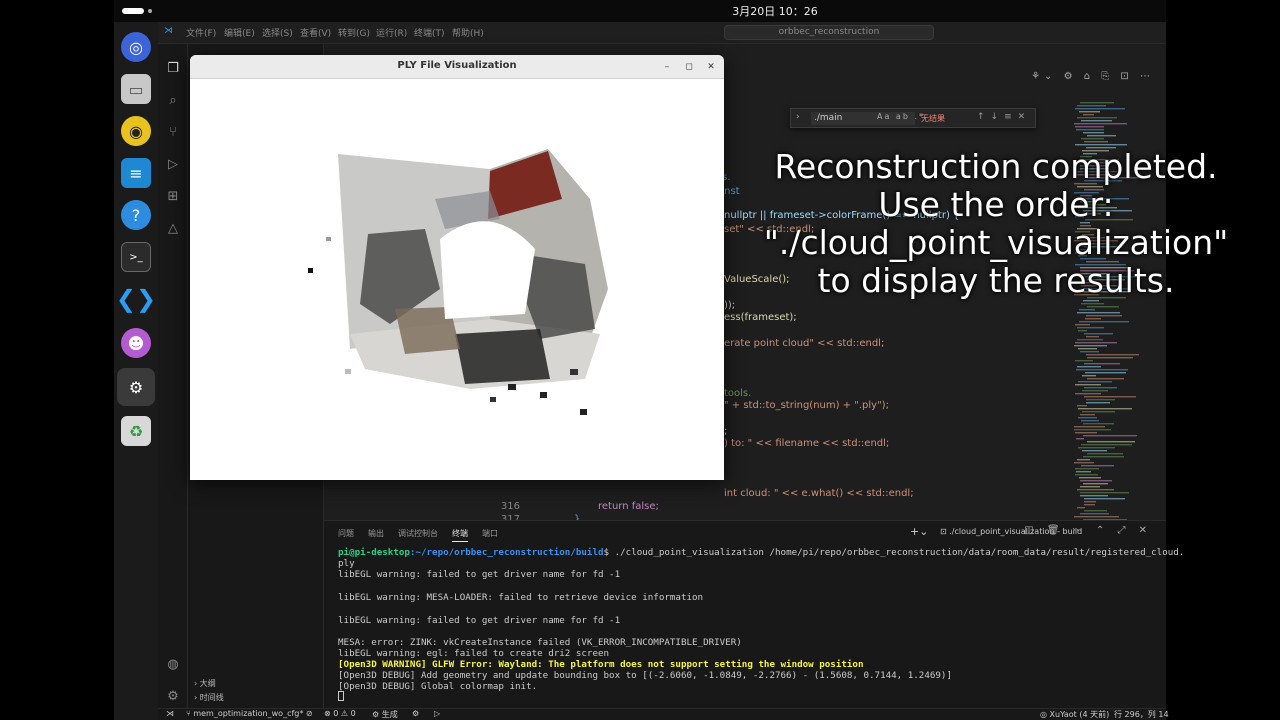 Image resolution: width=1280 pixels, height=720 pixels. Describe the element at coordinates (173, 229) in the screenshot. I see `cmake-icon: △` at that location.